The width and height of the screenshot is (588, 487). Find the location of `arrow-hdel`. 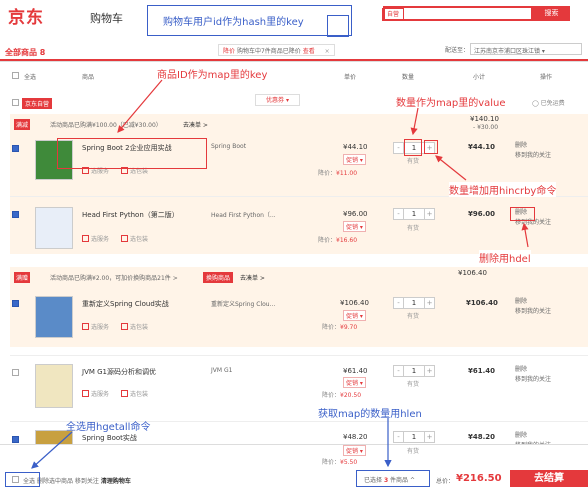

arrow-hdel is located at coordinates (525, 235).